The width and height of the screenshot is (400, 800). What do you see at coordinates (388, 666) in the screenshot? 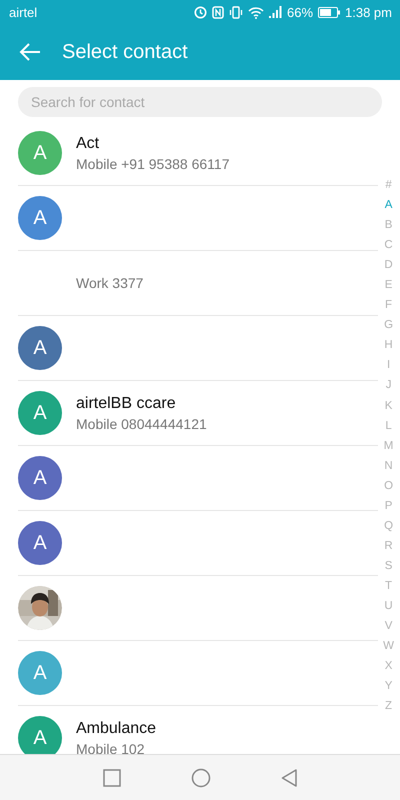
I see `index-letter: X` at bounding box center [388, 666].